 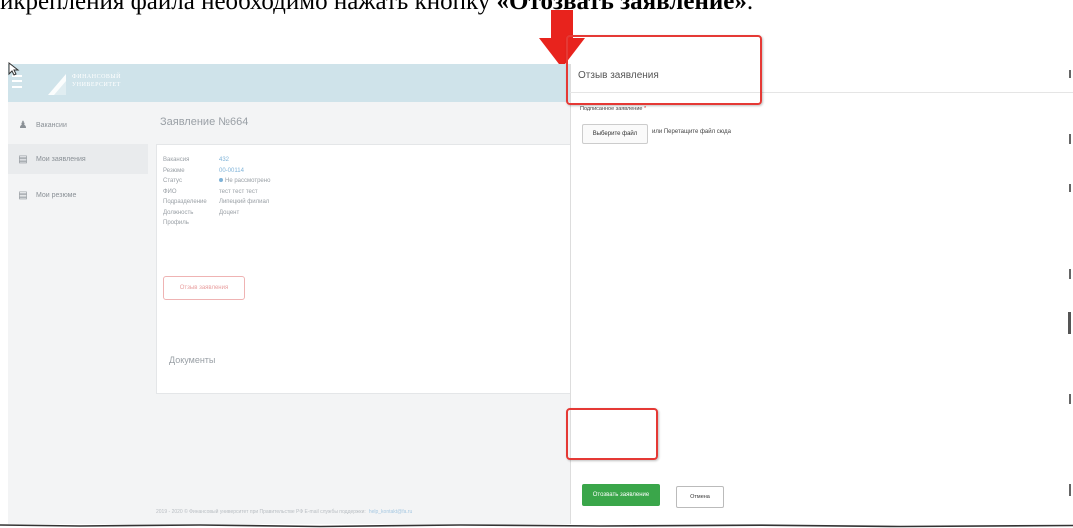 I want to click on withdraw-application-button: Отзыв заявления, so click(x=204, y=288).